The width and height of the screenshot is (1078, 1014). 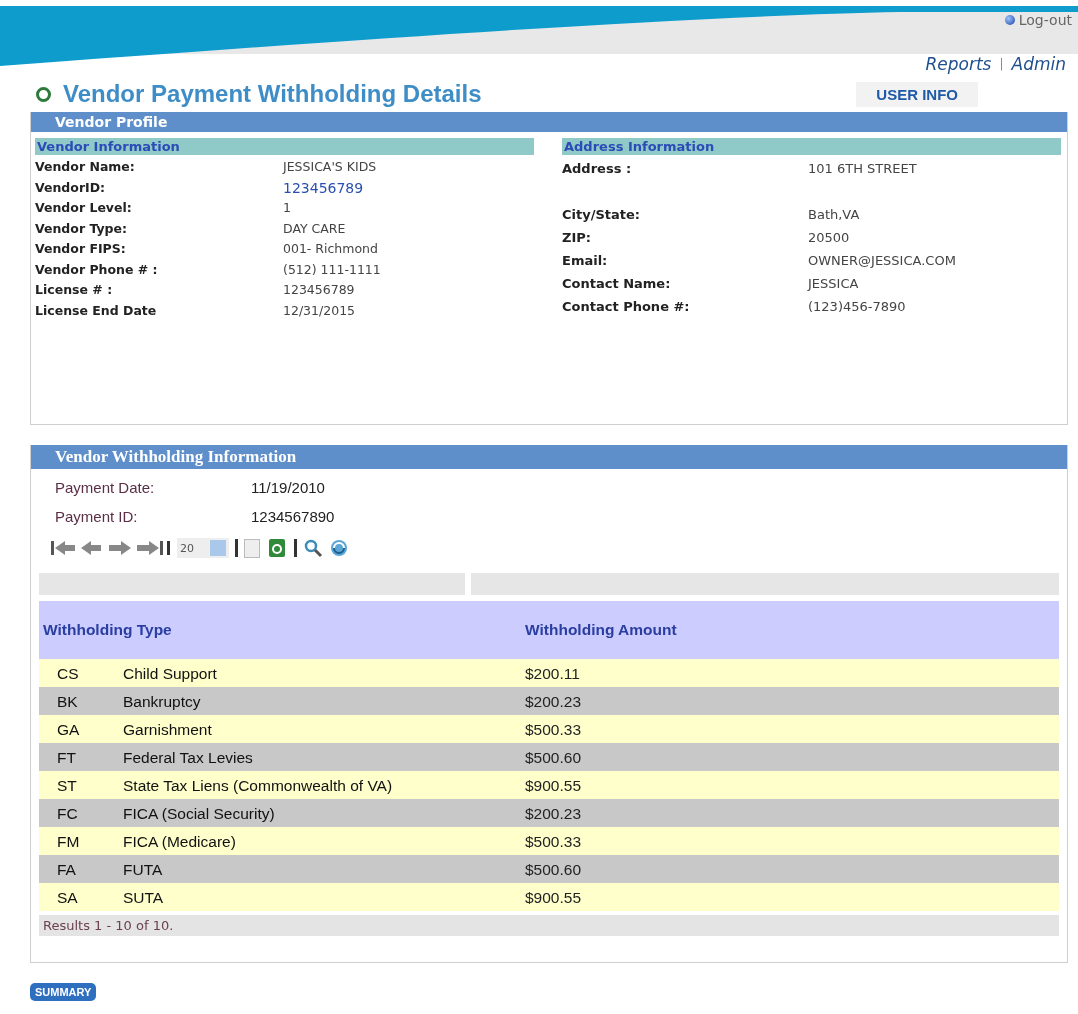 I want to click on field-value: 11/19/2010, so click(x=288, y=488).